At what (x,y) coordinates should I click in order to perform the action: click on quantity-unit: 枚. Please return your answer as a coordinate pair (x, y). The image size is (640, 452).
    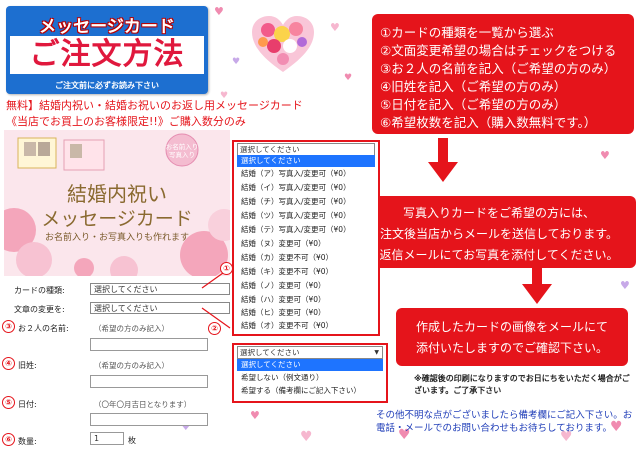
    Looking at the image, I should click on (132, 440).